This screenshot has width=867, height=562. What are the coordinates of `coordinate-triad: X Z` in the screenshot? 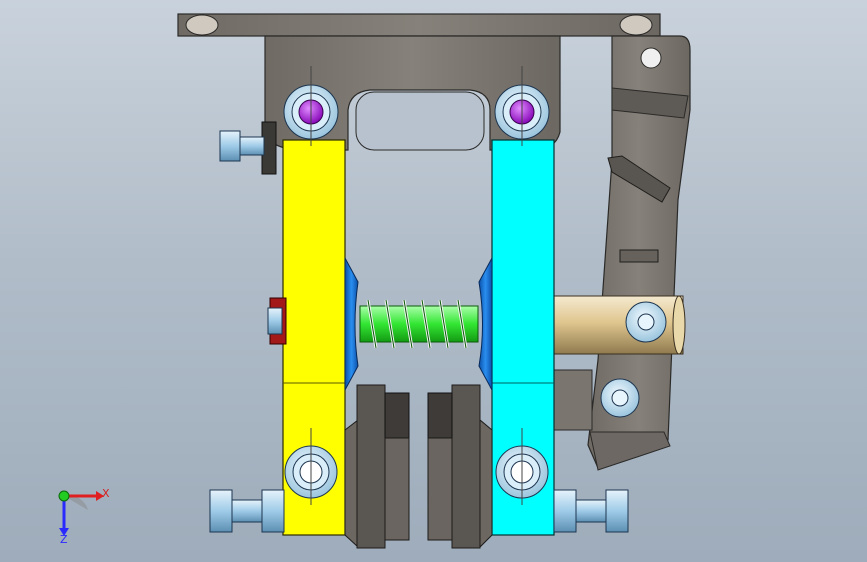 It's located at (79, 517).